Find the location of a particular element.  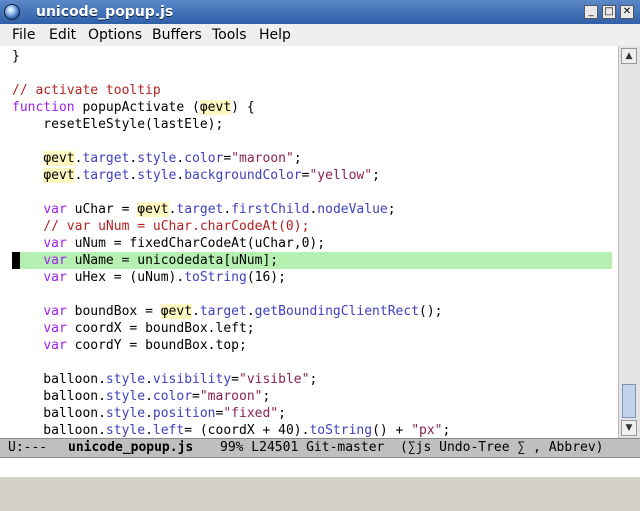

code-token: "maroon" is located at coordinates (231, 396).